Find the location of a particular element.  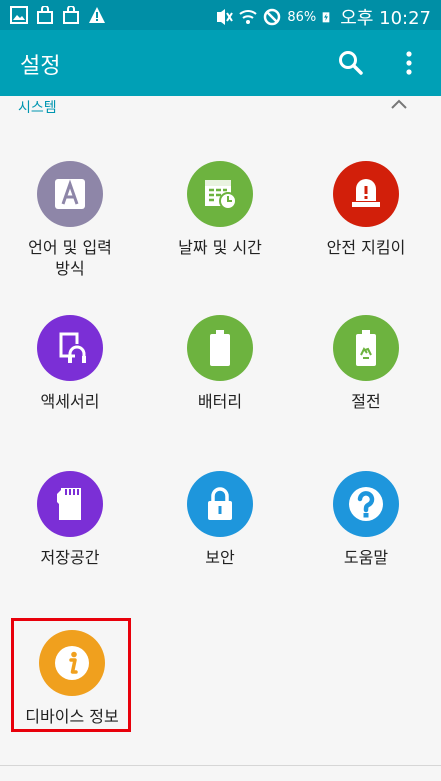

help-icon-circle is located at coordinates (366, 504).